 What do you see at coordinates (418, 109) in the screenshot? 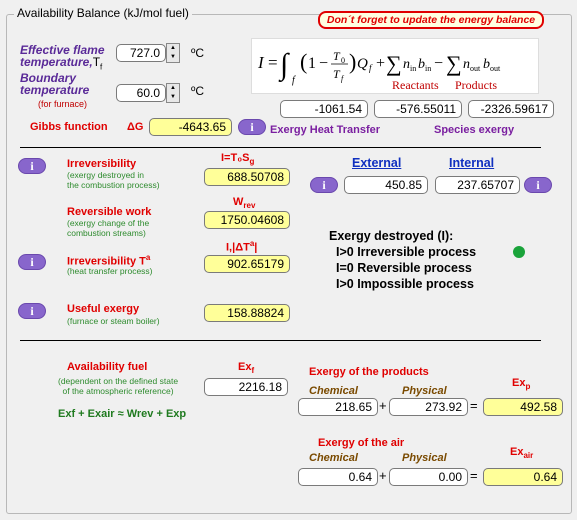
I see `reactants-term-field: -576.55011` at bounding box center [418, 109].